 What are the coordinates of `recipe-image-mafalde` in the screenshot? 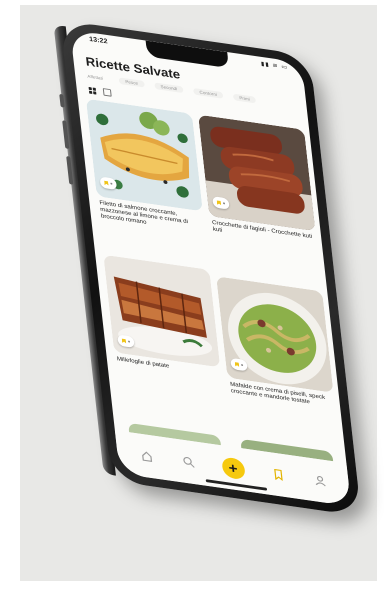 It's located at (275, 334).